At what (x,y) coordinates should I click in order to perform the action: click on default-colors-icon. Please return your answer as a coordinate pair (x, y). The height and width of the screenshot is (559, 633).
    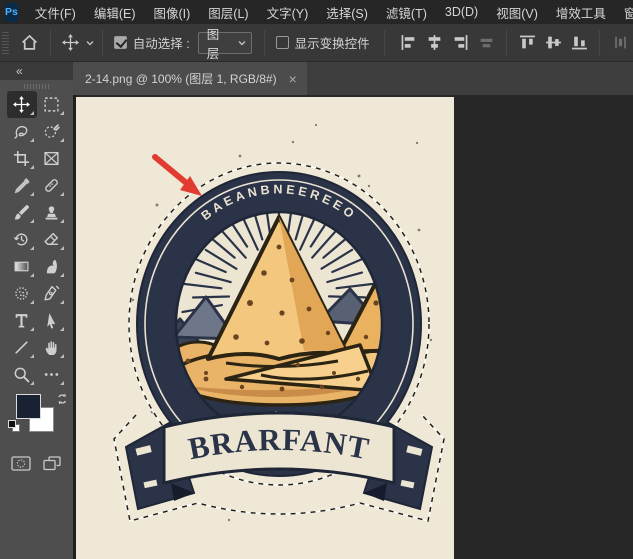
    Looking at the image, I should click on (14, 426).